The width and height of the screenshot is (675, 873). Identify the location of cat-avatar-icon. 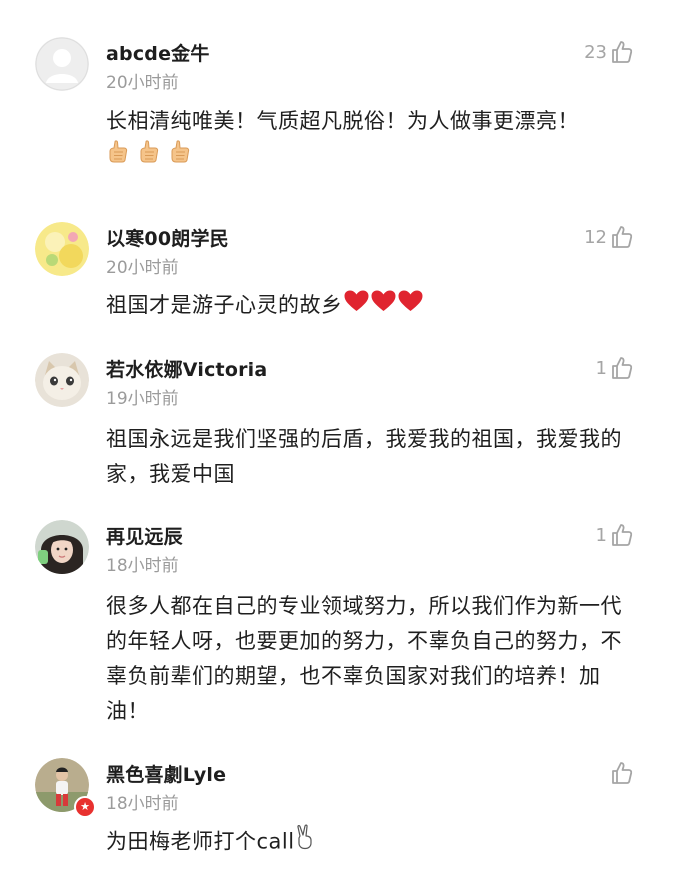
(62, 380).